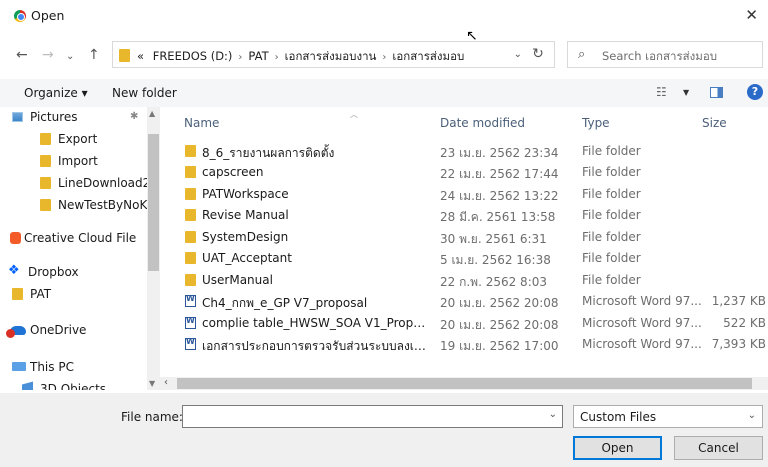  Describe the element at coordinates (144, 93) in the screenshot. I see `new-folder-button: New folder` at that location.